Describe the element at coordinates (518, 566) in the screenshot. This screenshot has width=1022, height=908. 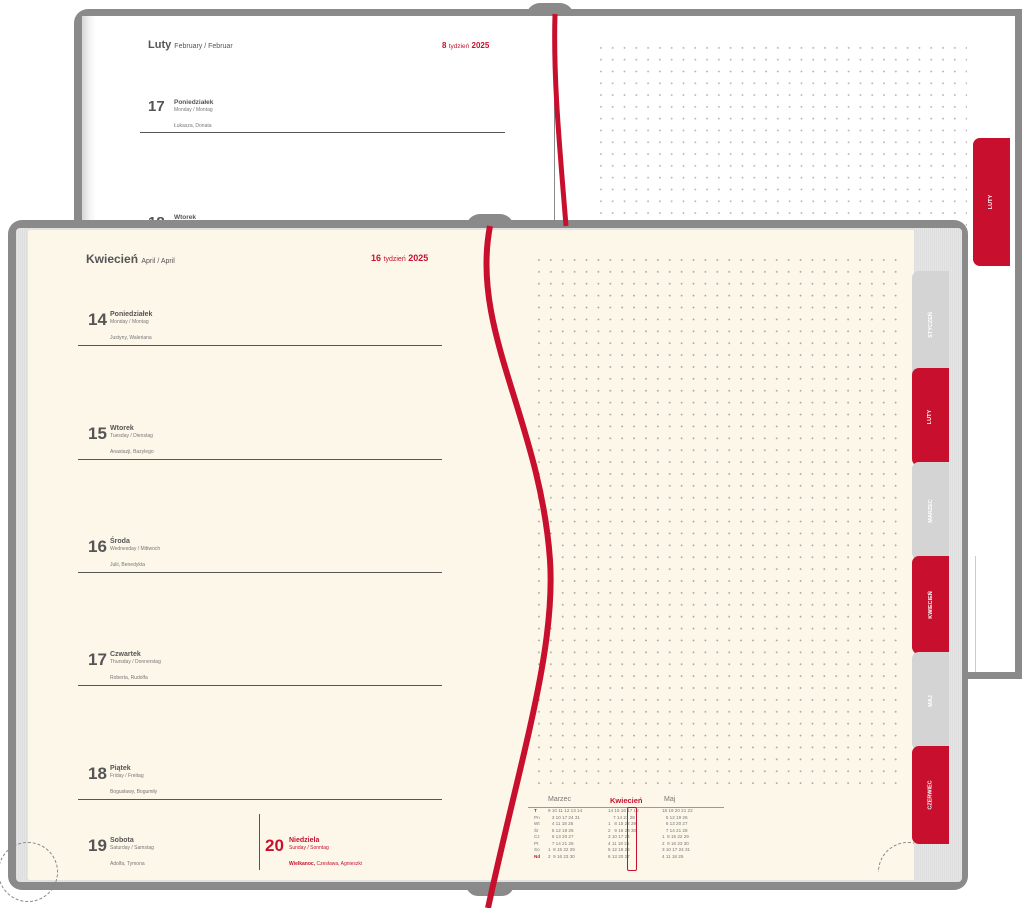
I see `front-ribbon` at that location.